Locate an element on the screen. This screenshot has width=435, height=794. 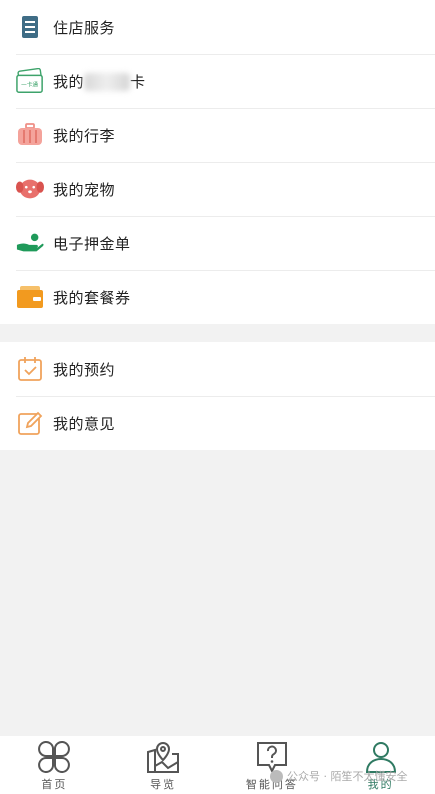
menu-item-one-card: 一卡通 我的卡 is located at coordinates (217, 81).